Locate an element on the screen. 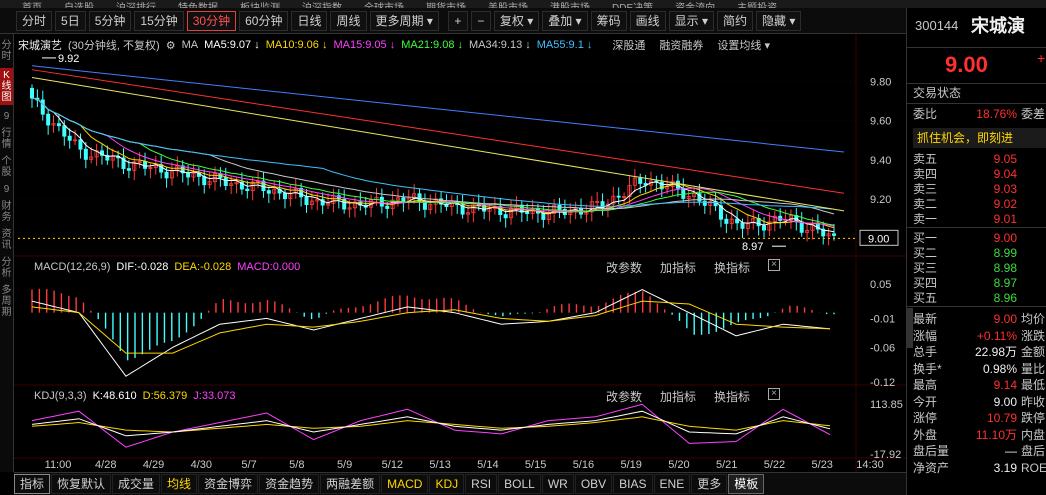  stat-value: 0.98% is located at coordinates (999, 368).